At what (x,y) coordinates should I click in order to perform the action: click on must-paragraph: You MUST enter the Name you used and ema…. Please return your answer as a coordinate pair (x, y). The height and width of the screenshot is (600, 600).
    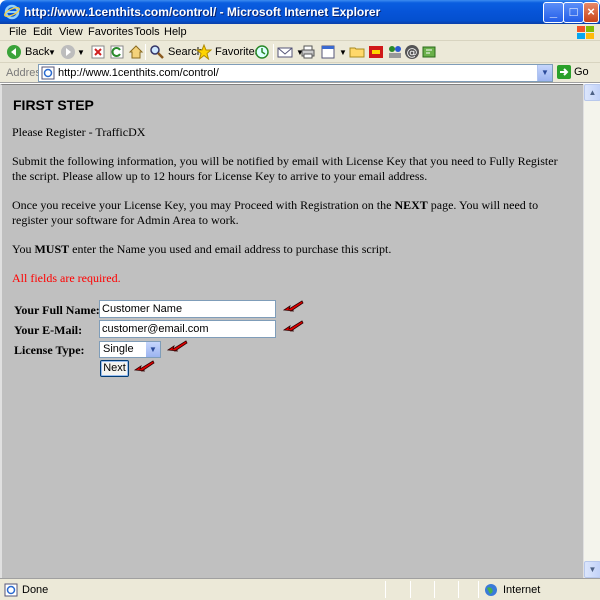
    Looking at the image, I should click on (202, 249).